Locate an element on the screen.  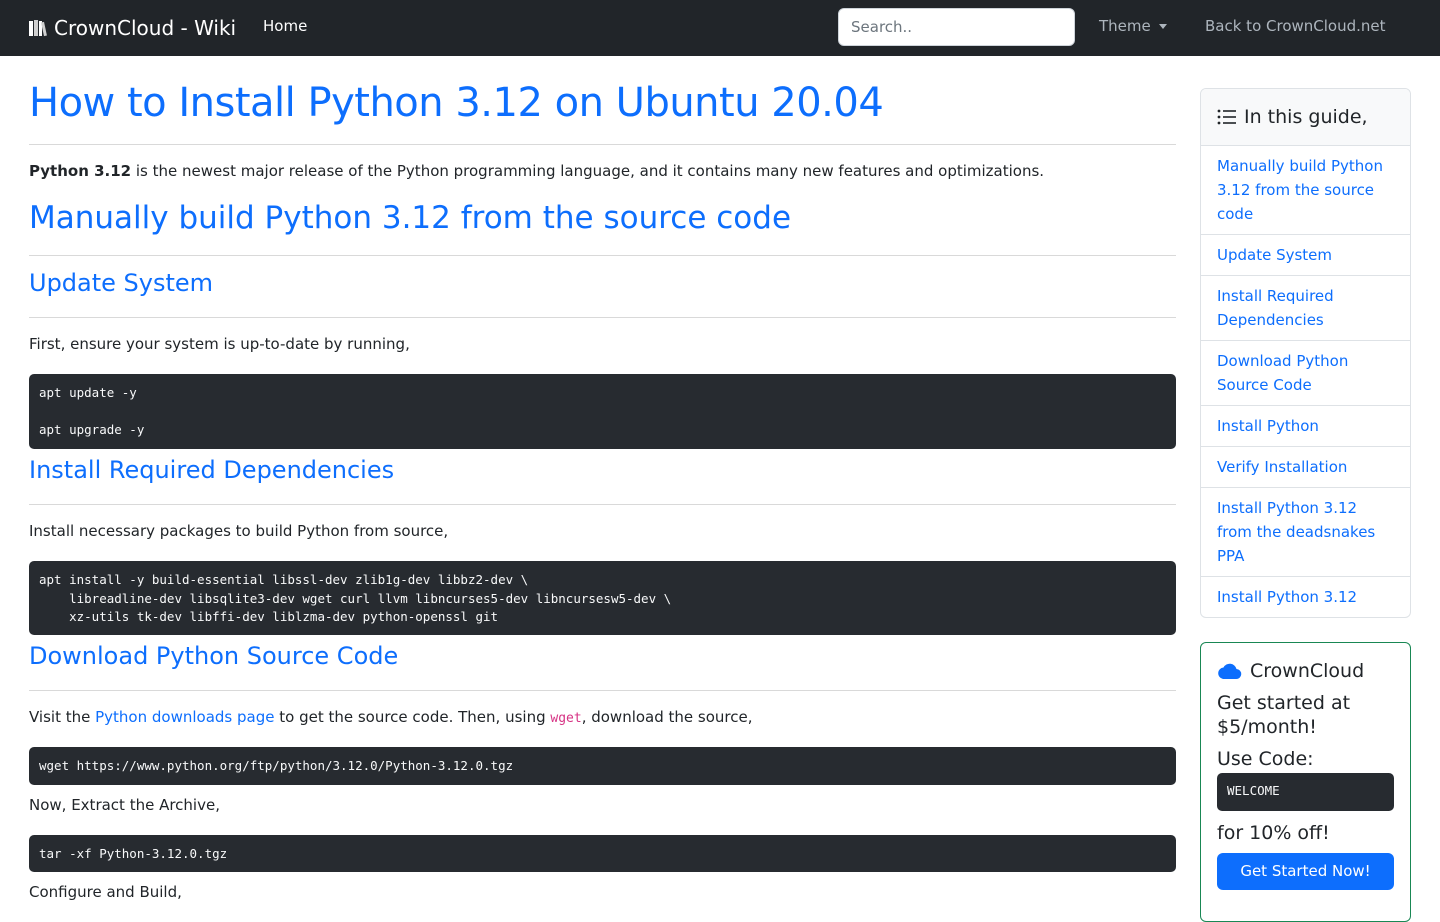
theme-dropdown: Theme is located at coordinates (1133, 26).